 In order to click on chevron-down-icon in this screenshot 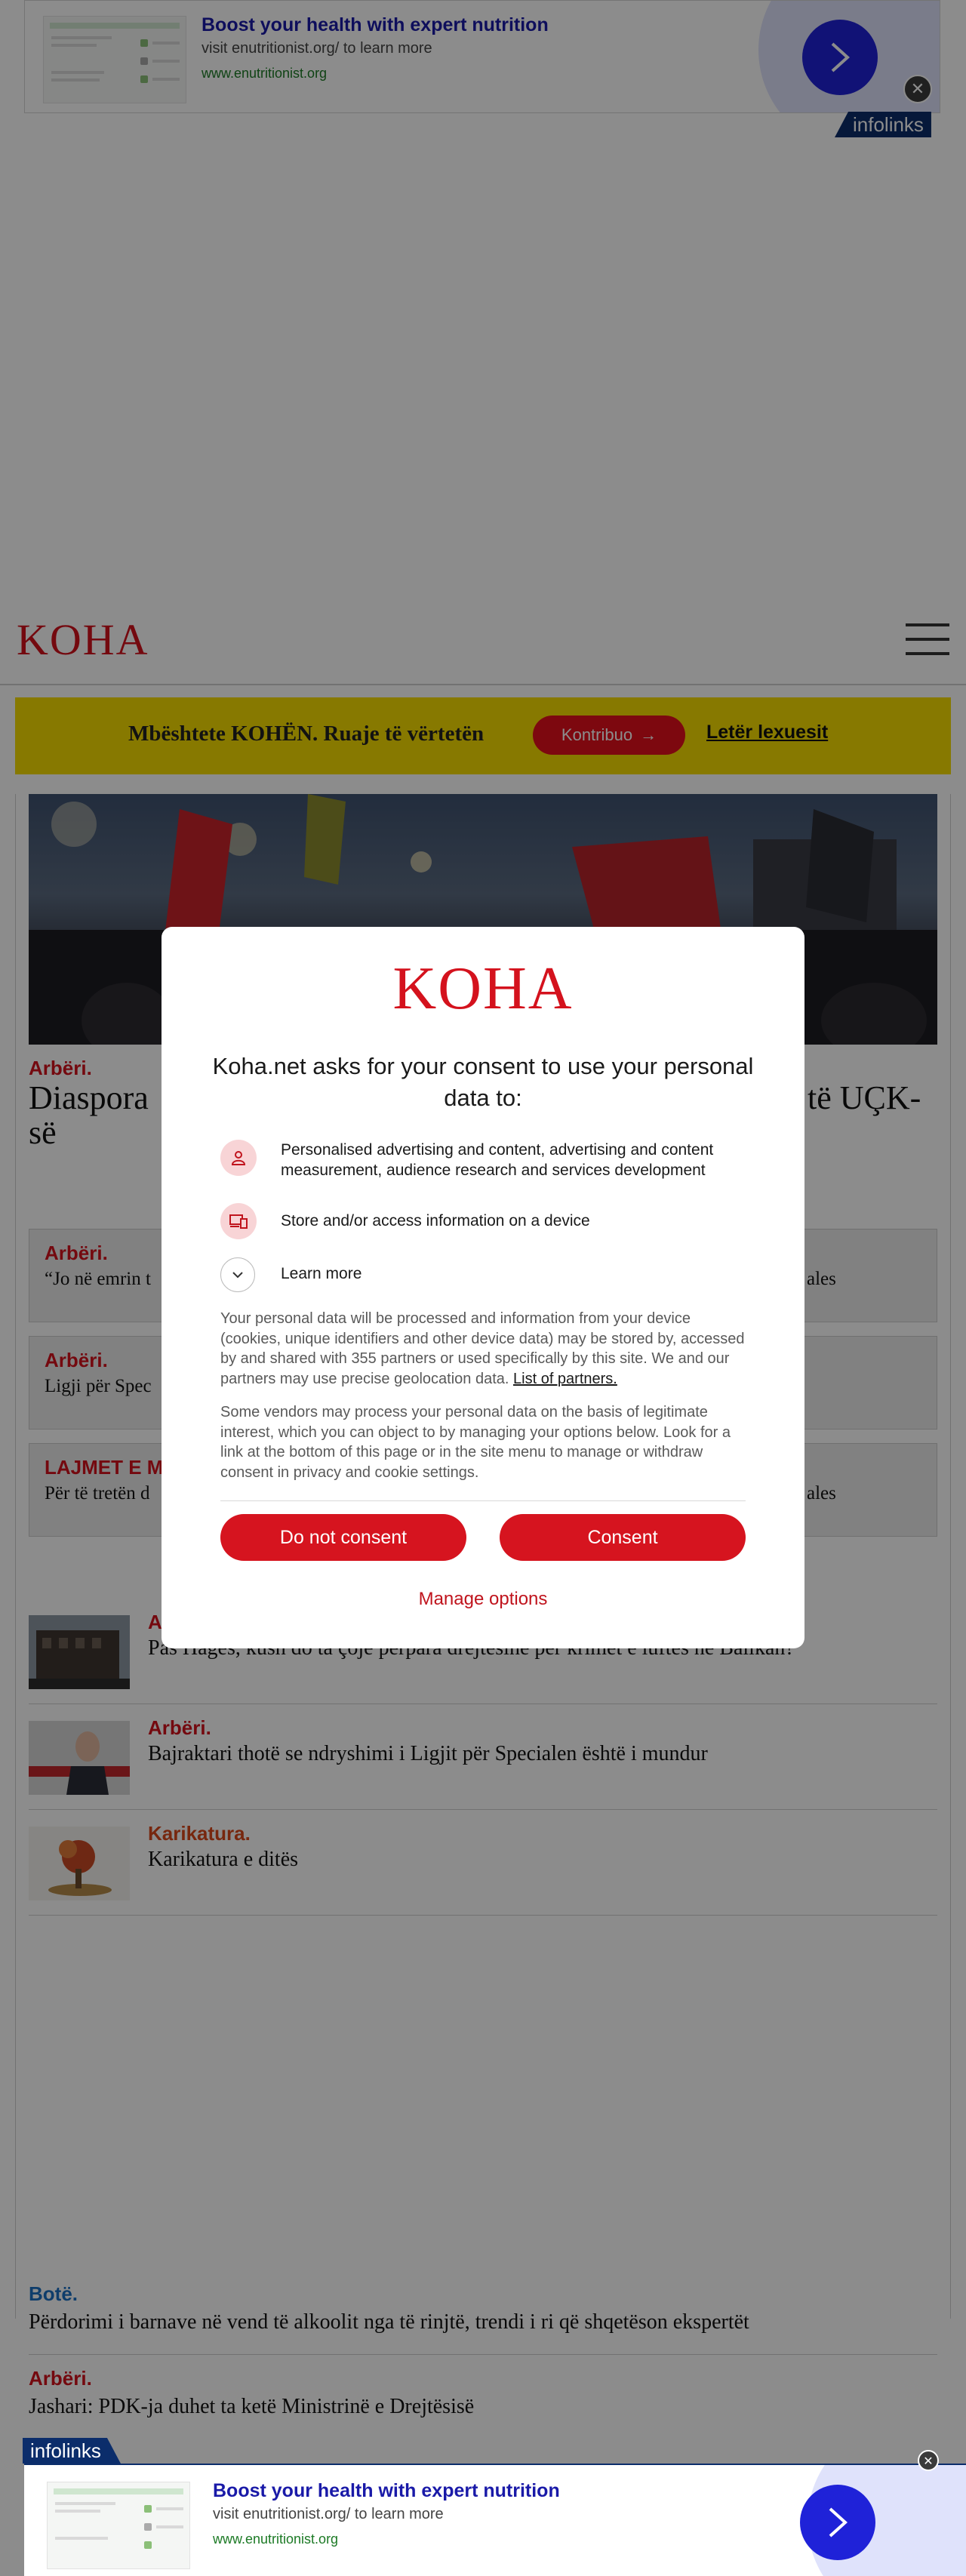, I will do `click(237, 1274)`.